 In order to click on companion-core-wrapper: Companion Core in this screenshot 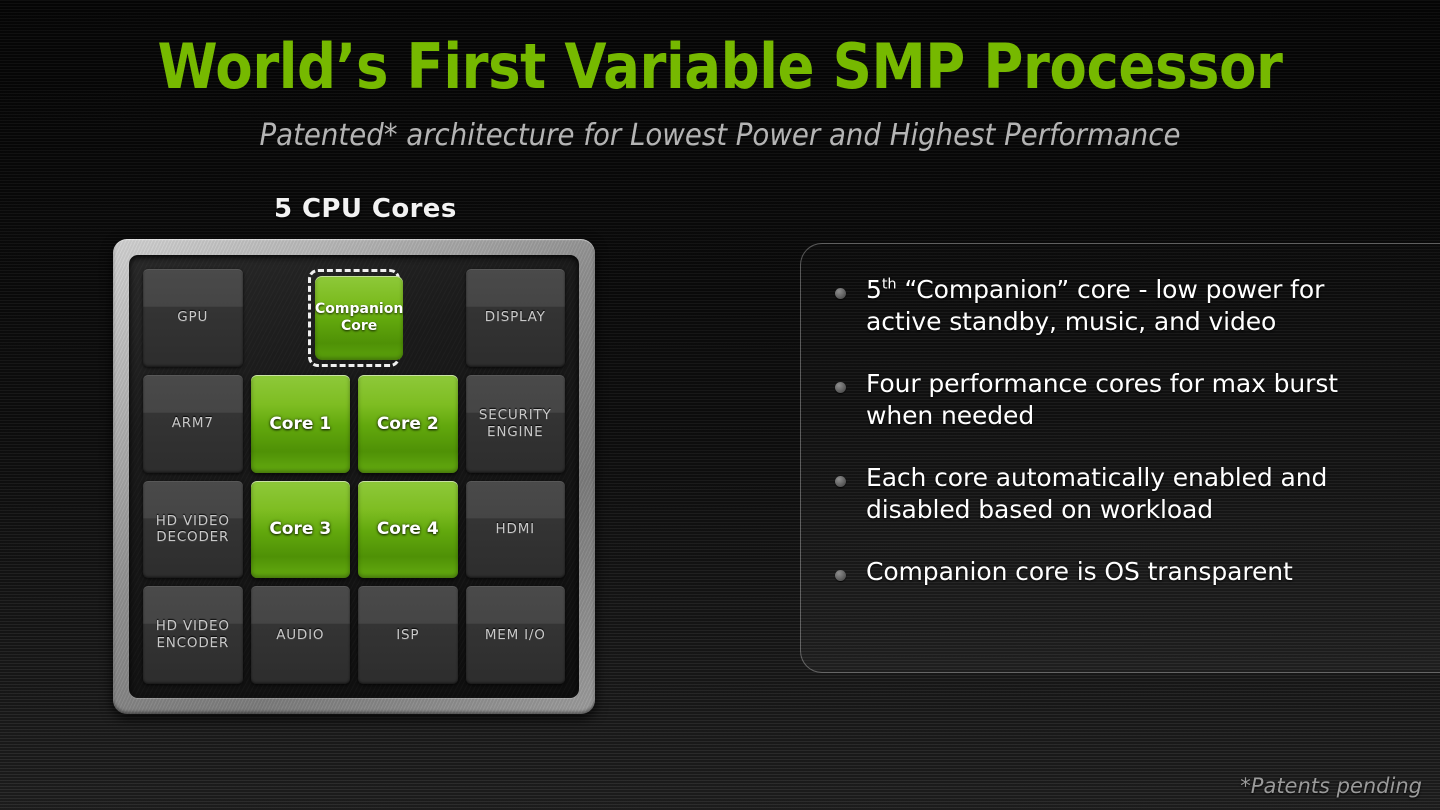, I will do `click(354, 318)`.